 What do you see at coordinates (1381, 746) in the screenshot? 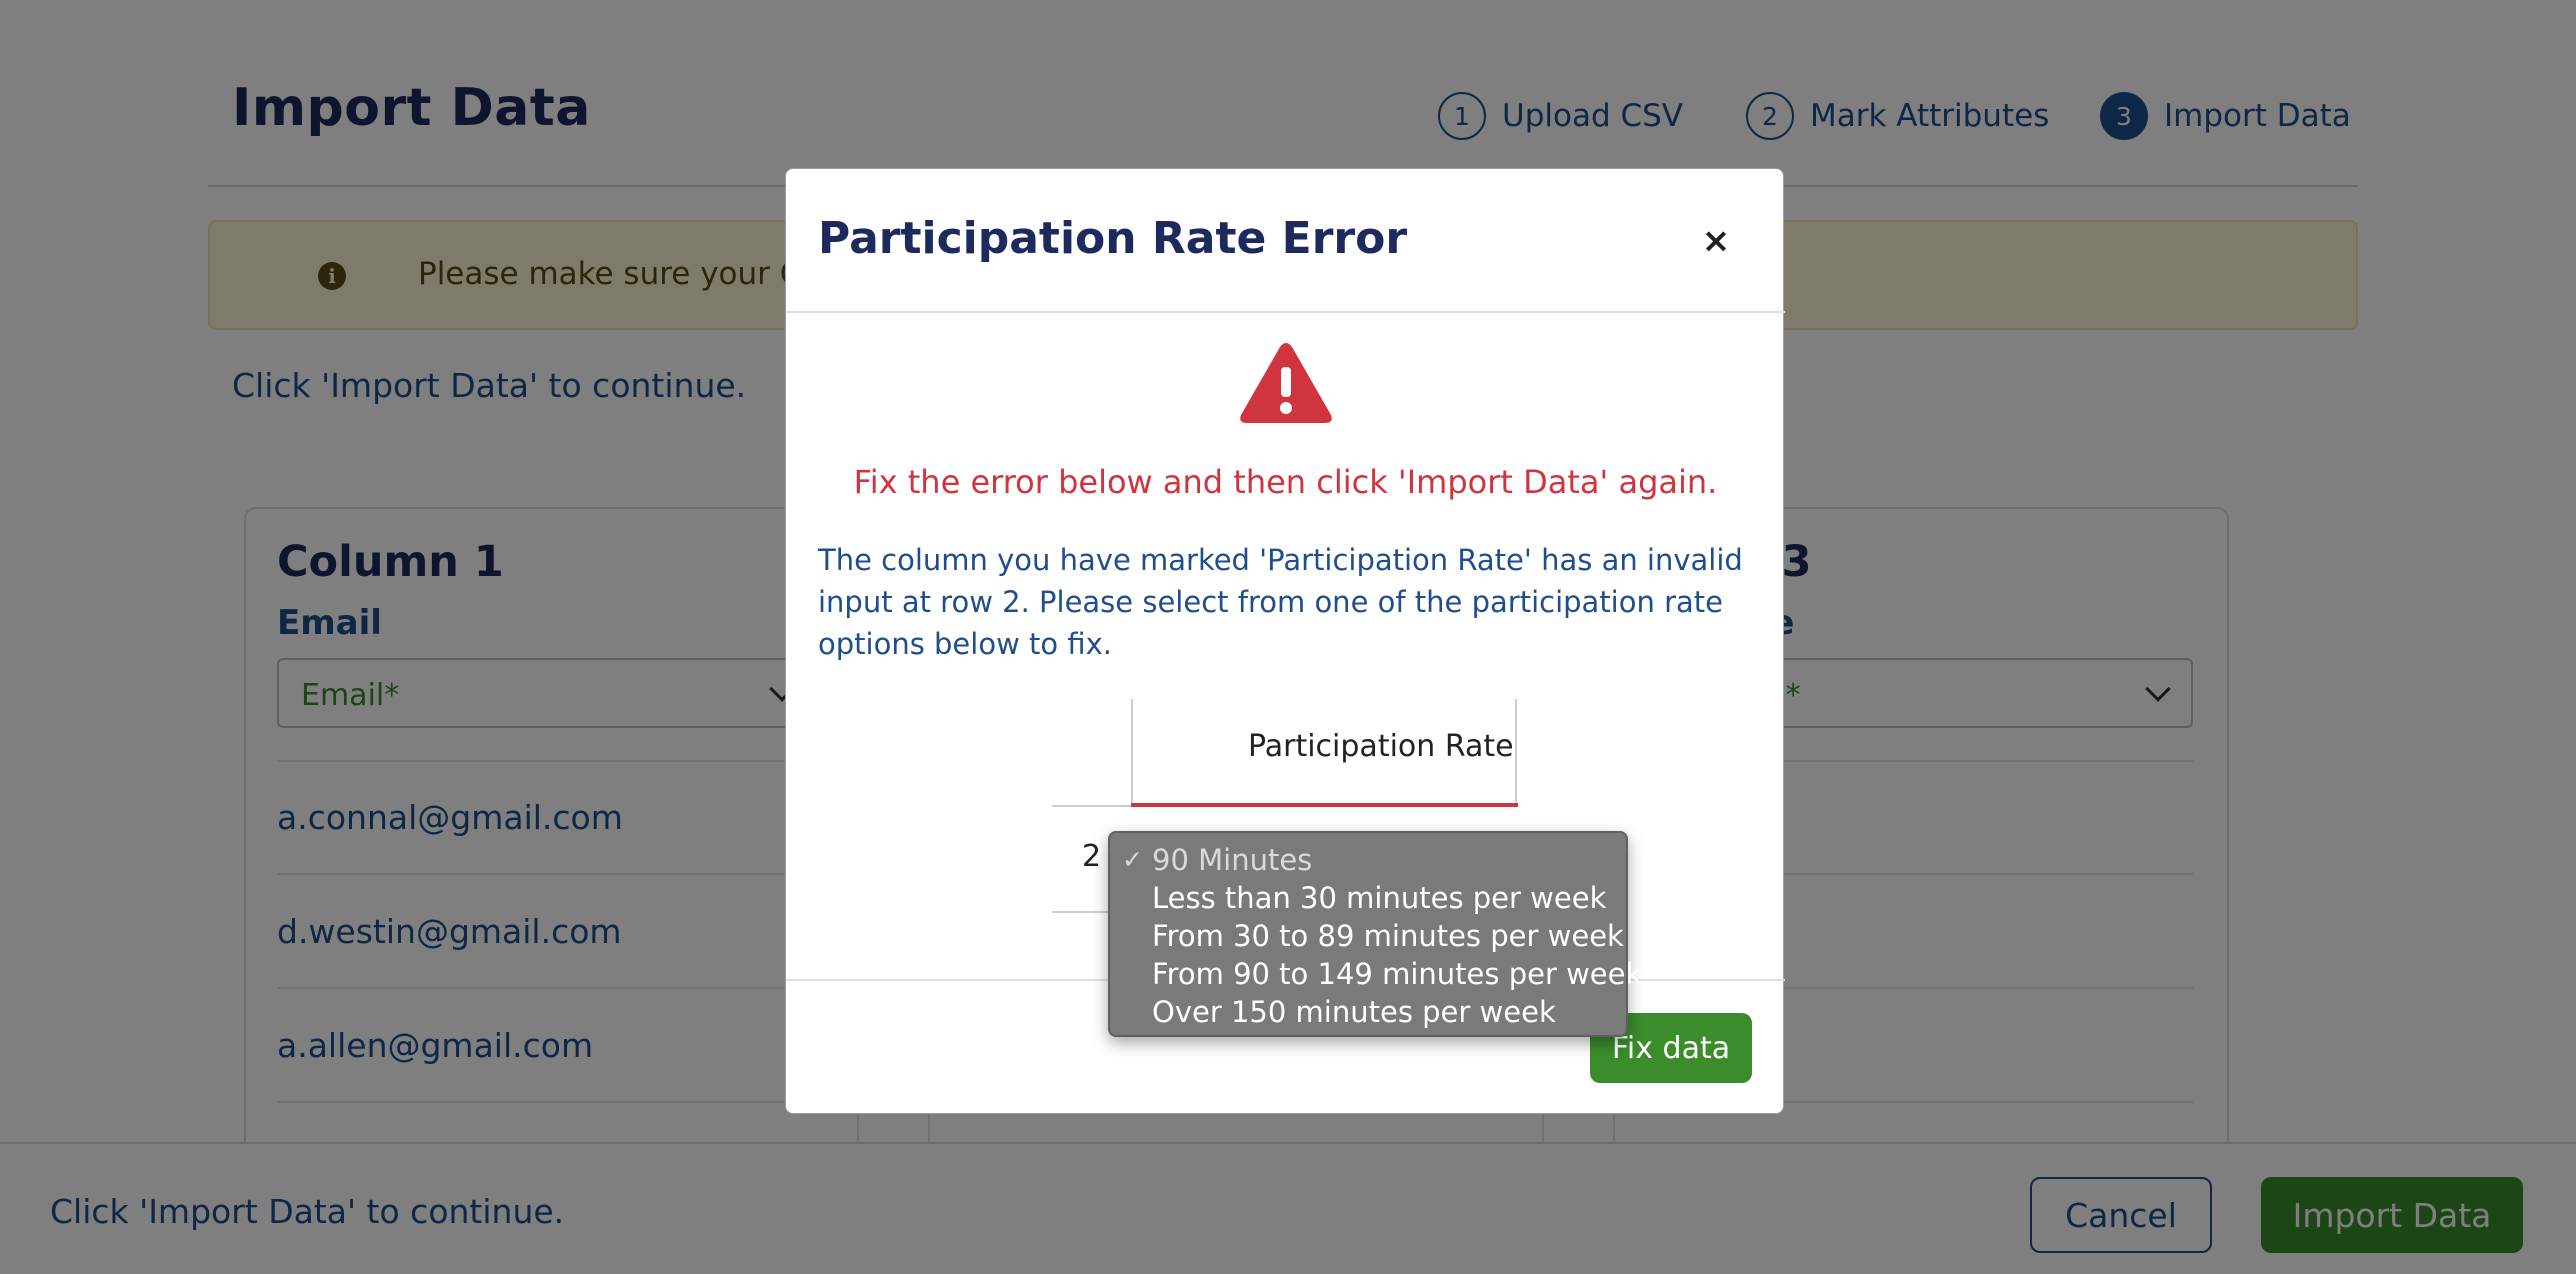
I see `table-header-participation-rate: Participation Rate` at bounding box center [1381, 746].